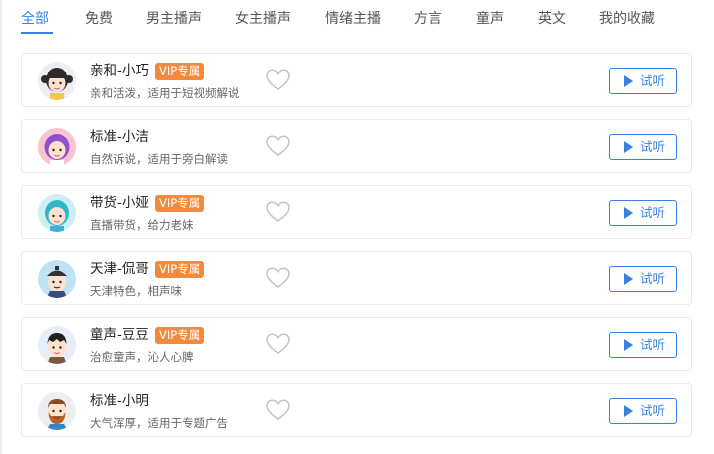 This screenshot has width=714, height=454. Describe the element at coordinates (356, 212) in the screenshot. I see `voice-card: 带货-小娅 VIP专属 直播带货，给力老妹 试听` at that location.